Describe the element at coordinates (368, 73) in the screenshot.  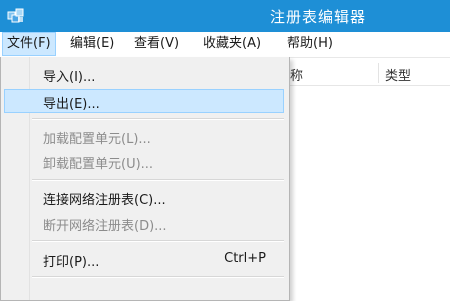
I see `list-header: 称 类型` at that location.